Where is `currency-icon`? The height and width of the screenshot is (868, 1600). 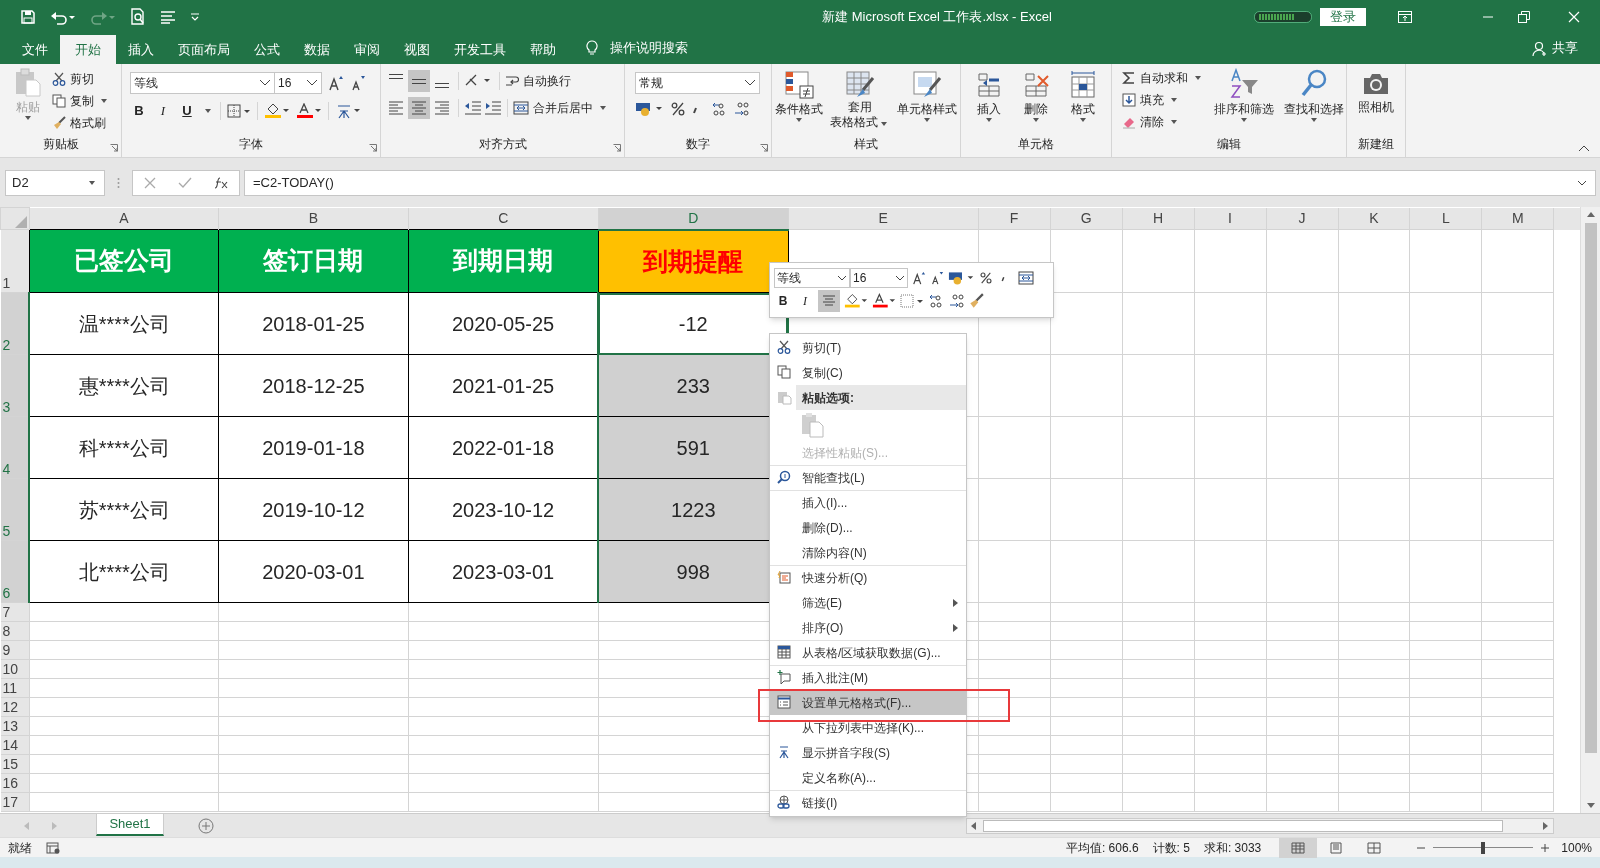 currency-icon is located at coordinates (962, 278).